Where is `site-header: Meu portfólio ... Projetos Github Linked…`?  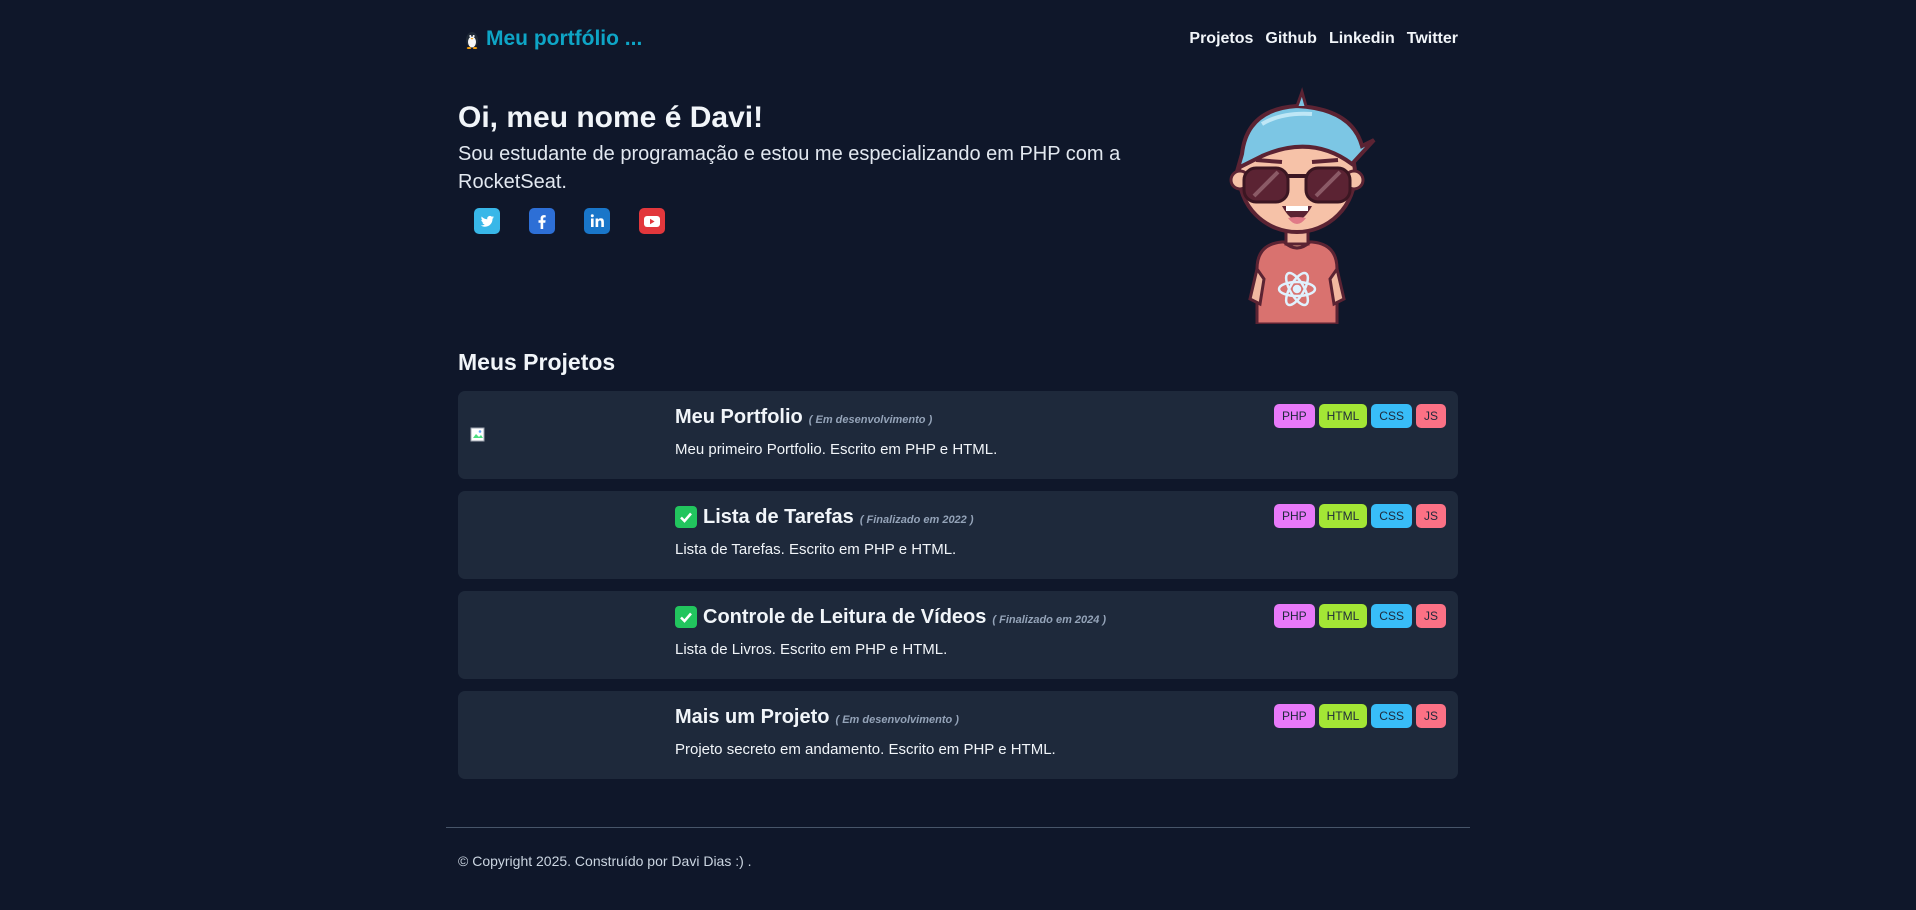 site-header: Meu portfólio ... Projetos Github Linked… is located at coordinates (958, 39).